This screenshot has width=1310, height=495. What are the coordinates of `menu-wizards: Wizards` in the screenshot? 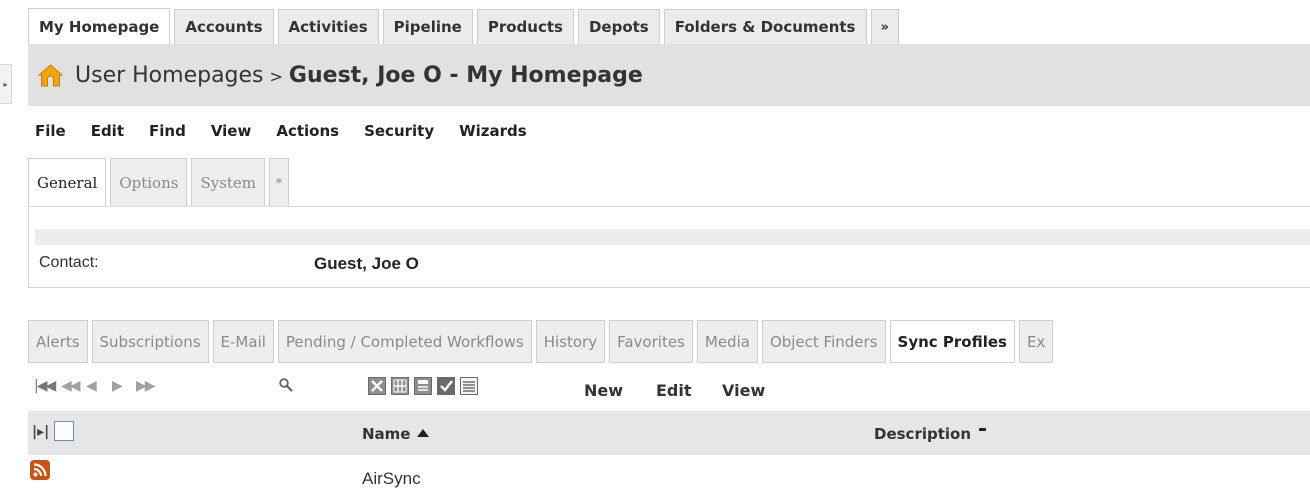 It's located at (493, 131).